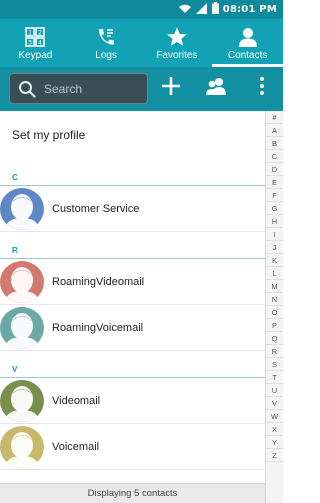 This screenshot has height=503, width=320. I want to click on svg-text: 3, so click(30, 43).